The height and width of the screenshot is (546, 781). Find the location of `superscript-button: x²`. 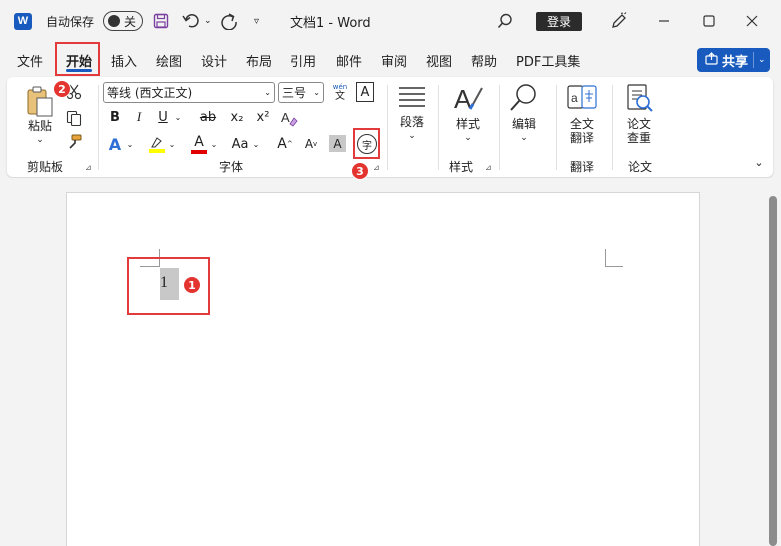

superscript-button: x² is located at coordinates (263, 117).